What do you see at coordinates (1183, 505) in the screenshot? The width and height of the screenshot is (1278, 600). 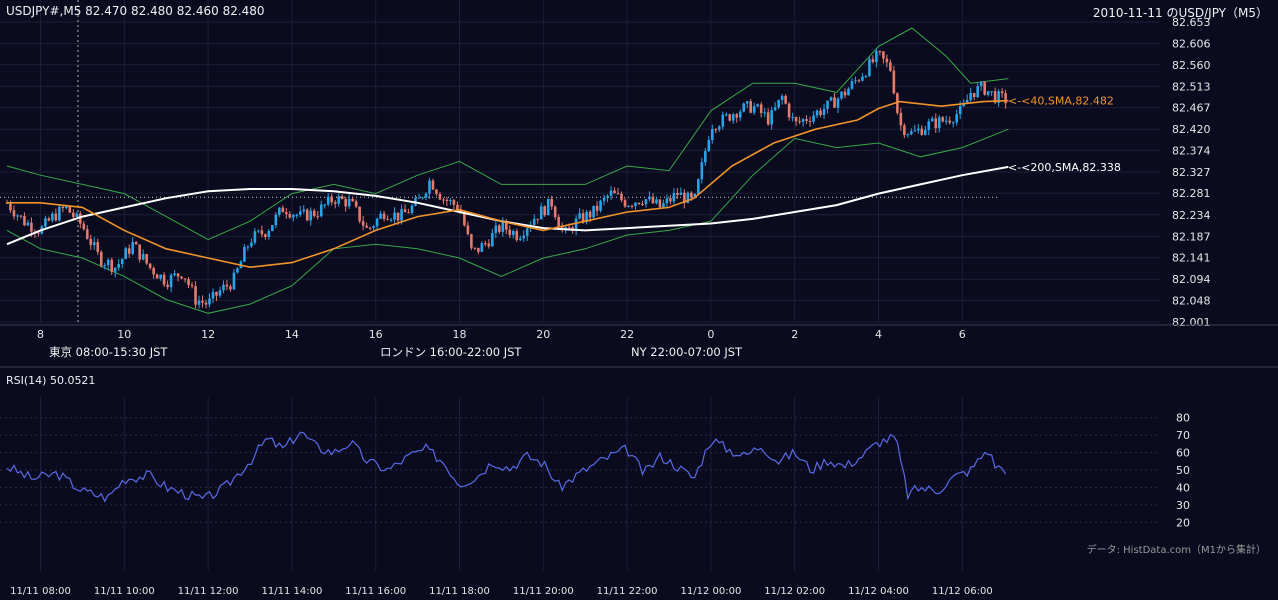 I see `rsi-tick-label: 30` at bounding box center [1183, 505].